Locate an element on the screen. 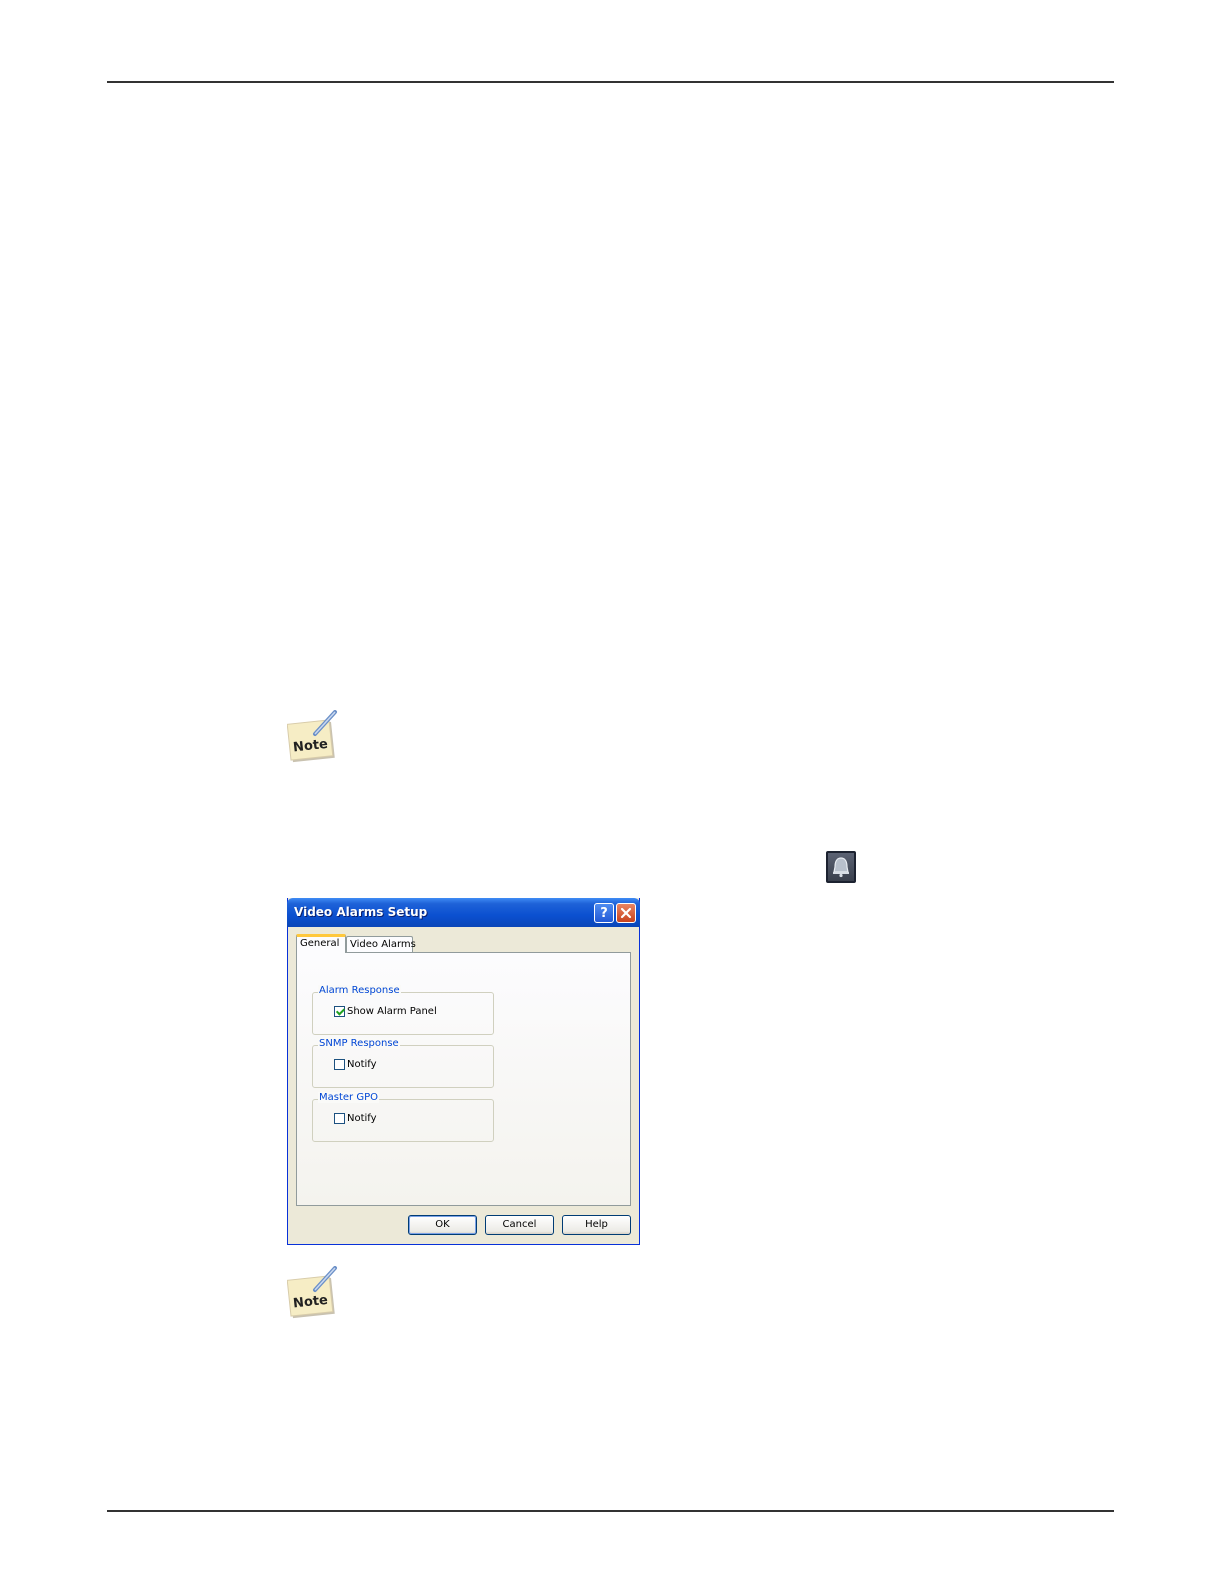  alarm-bell-button is located at coordinates (841, 867).